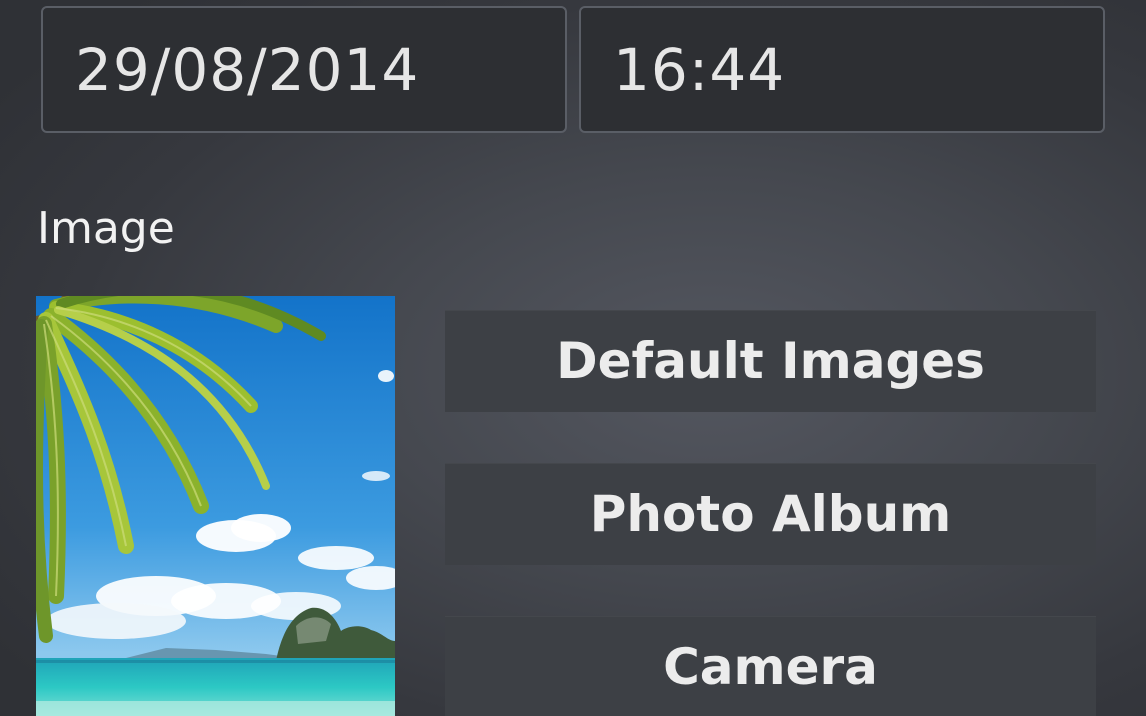  Describe the element at coordinates (106, 228) in the screenshot. I see `image-section-label: Image` at that location.